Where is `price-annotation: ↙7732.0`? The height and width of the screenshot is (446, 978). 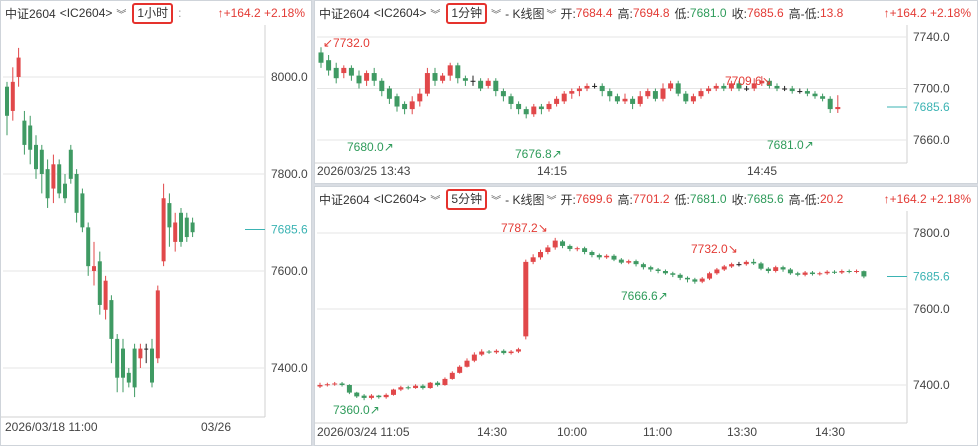 price-annotation: ↙7732.0 is located at coordinates (346, 43).